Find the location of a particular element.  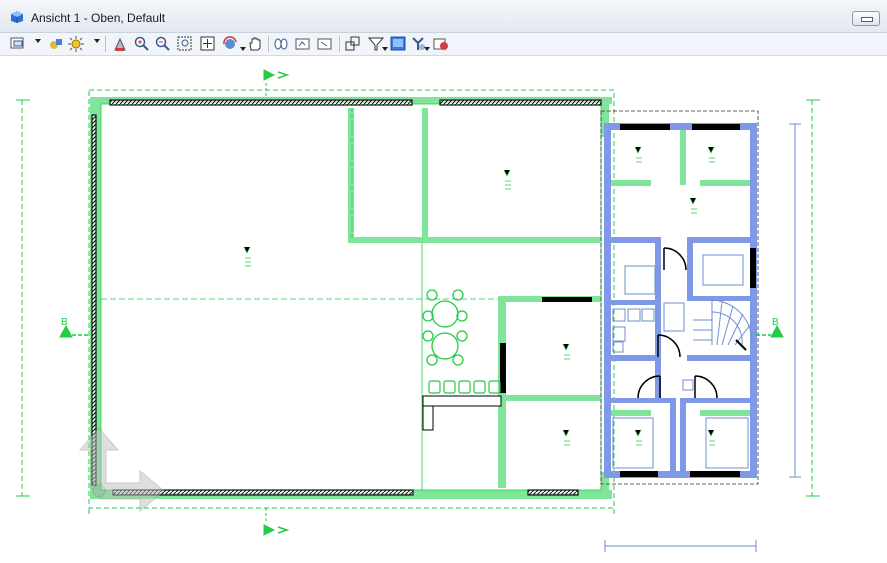

kitchen-counter is located at coordinates (462, 413).